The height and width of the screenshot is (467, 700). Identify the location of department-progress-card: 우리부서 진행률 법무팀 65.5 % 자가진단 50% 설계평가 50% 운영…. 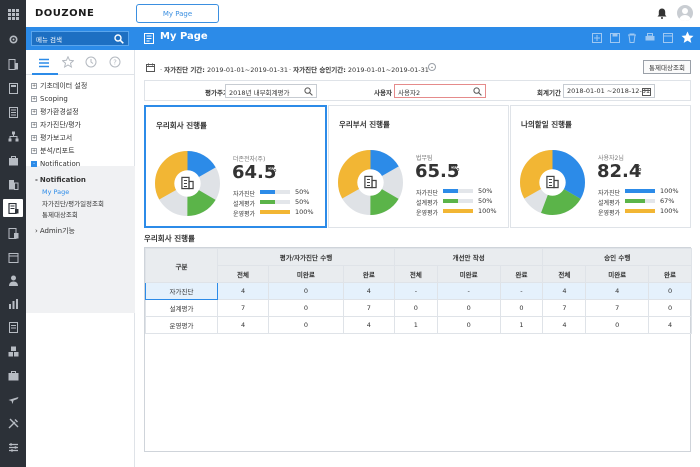
(418, 166).